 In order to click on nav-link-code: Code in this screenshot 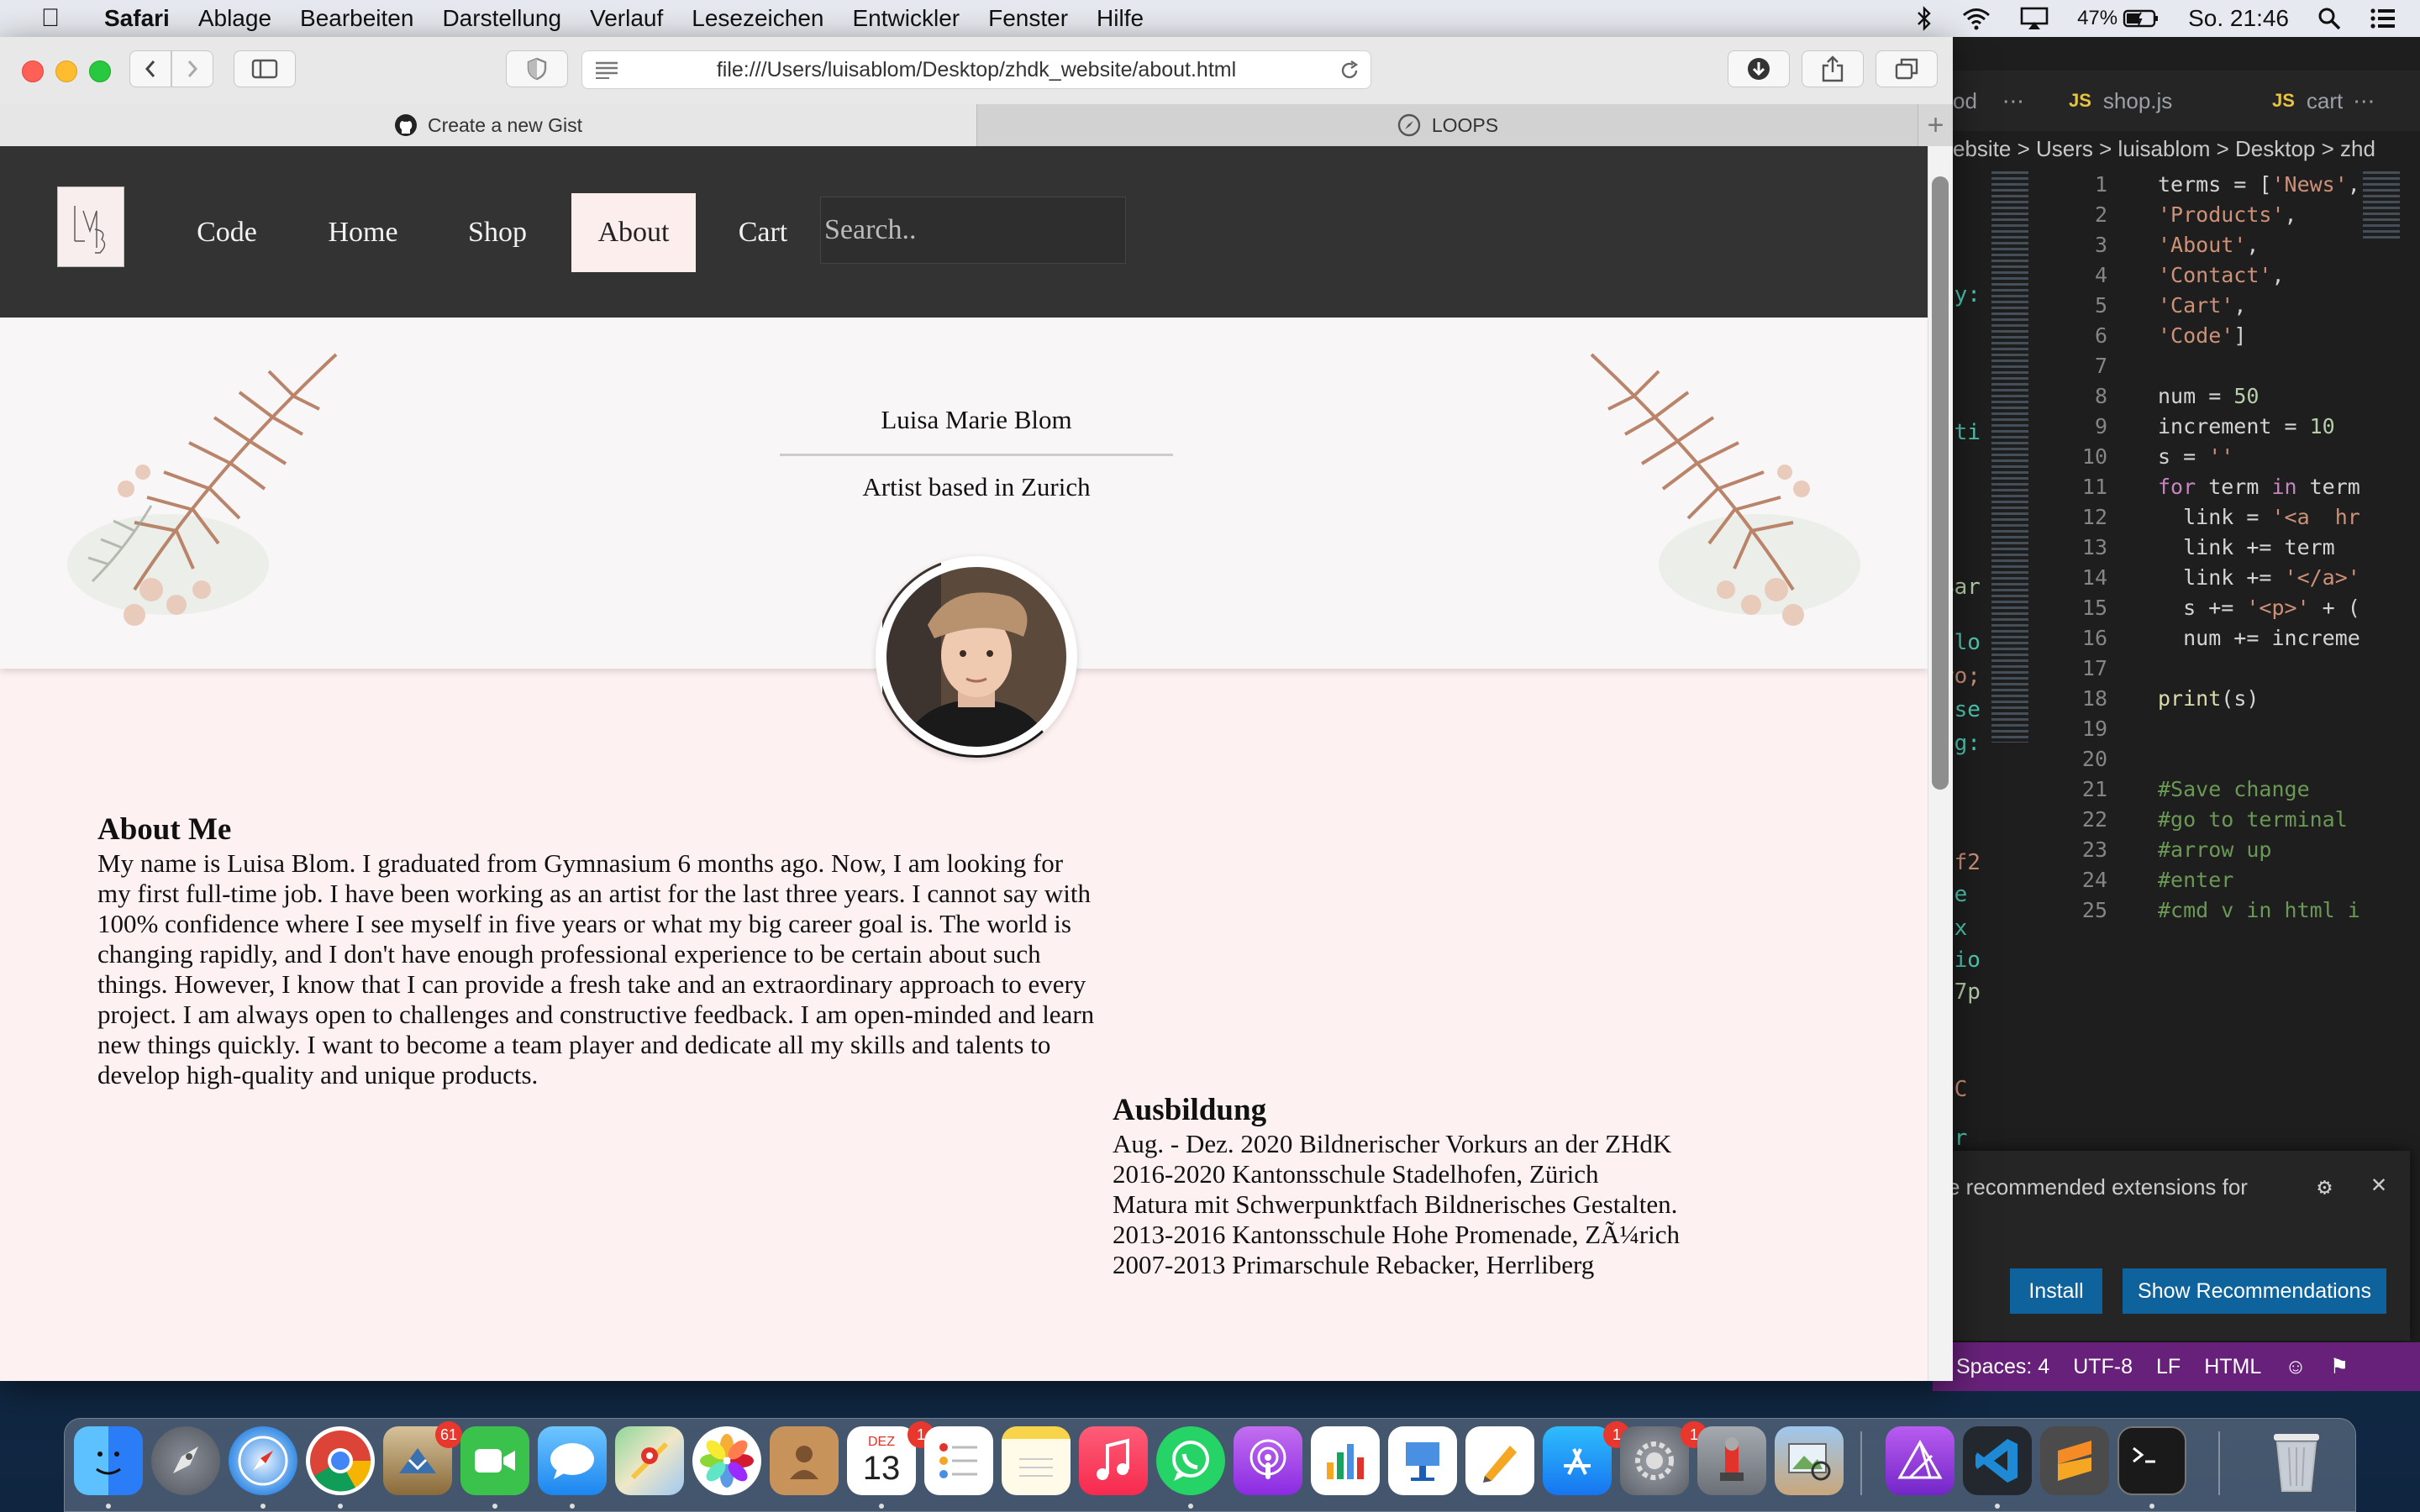, I will do `click(226, 232)`.